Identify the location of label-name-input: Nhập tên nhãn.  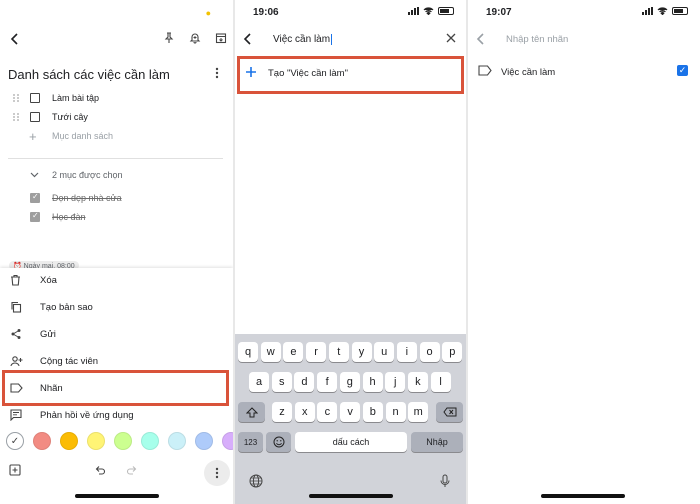
(537, 39).